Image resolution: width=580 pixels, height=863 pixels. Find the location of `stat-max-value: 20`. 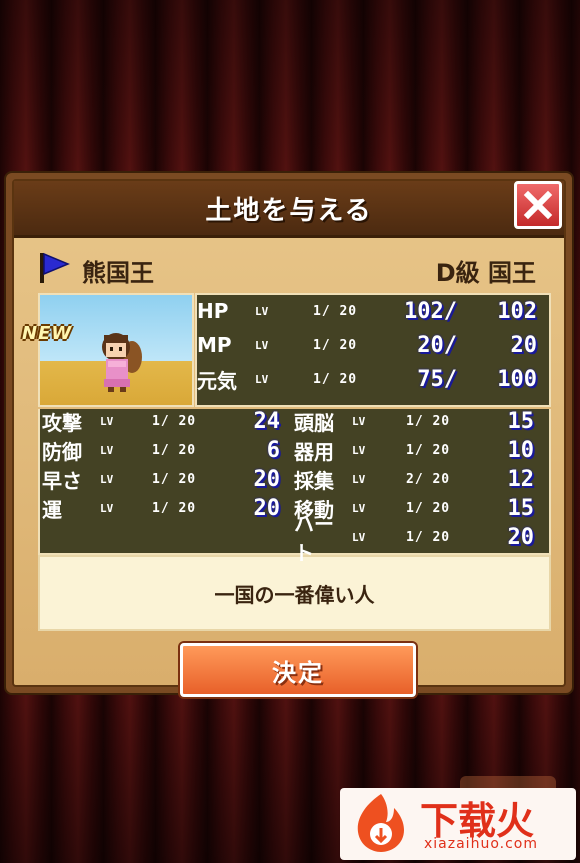

stat-max-value: 20 is located at coordinates (524, 345).